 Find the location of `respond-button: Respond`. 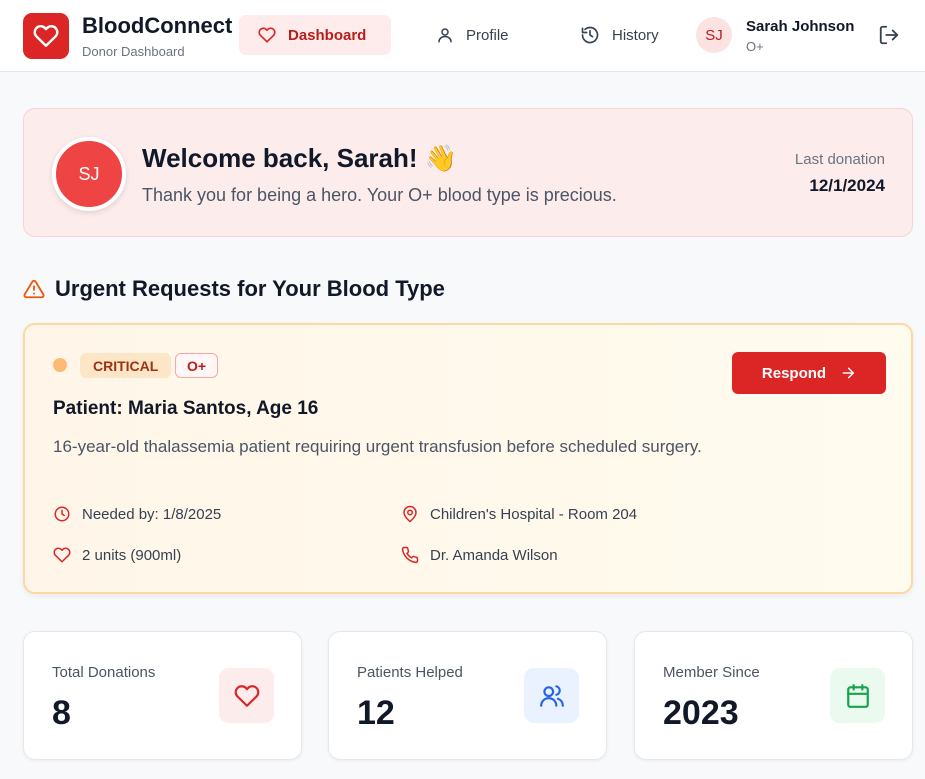

respond-button: Respond is located at coordinates (809, 373).